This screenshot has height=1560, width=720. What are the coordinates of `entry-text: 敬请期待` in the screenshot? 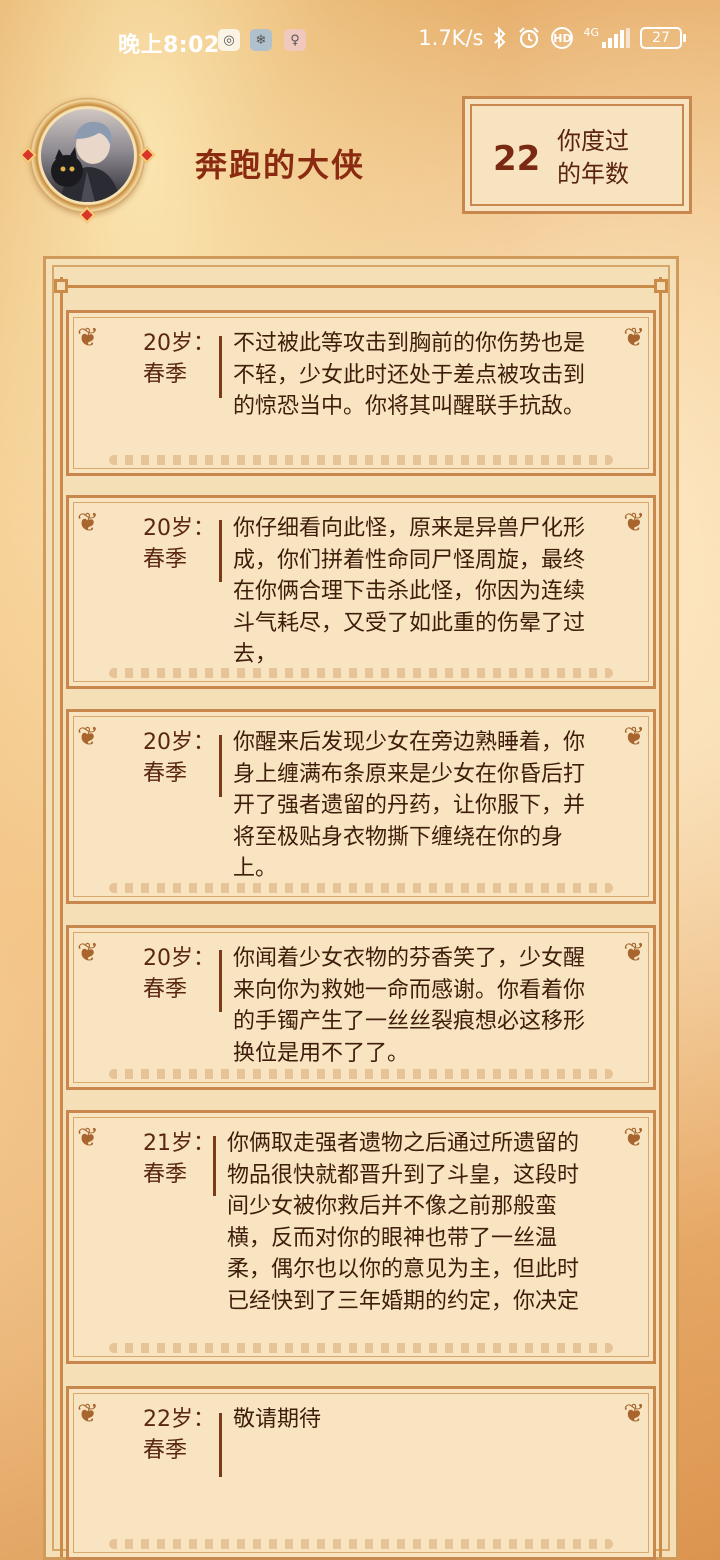 It's located at (277, 1419).